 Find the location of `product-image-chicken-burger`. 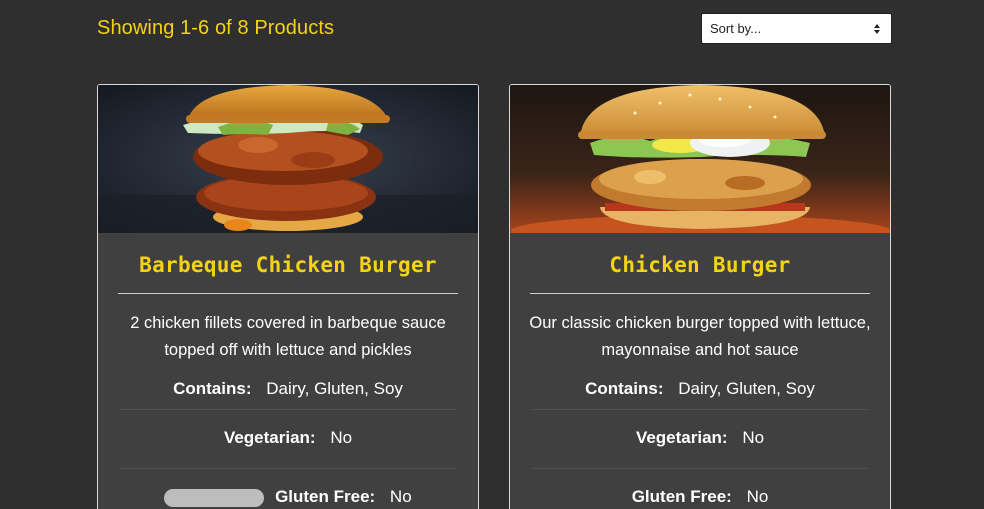

product-image-chicken-burger is located at coordinates (700, 159).